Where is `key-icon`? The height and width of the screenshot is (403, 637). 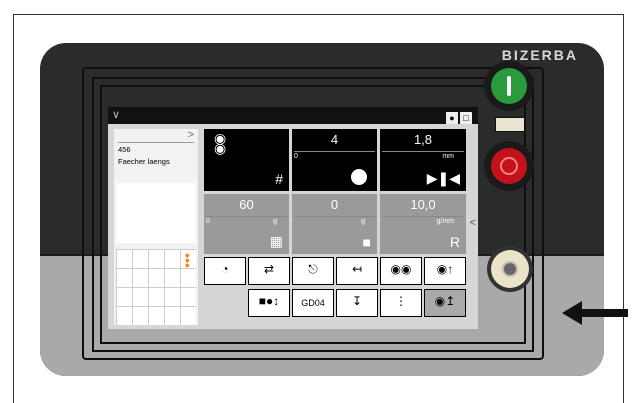
key-icon is located at coordinates (510, 269).